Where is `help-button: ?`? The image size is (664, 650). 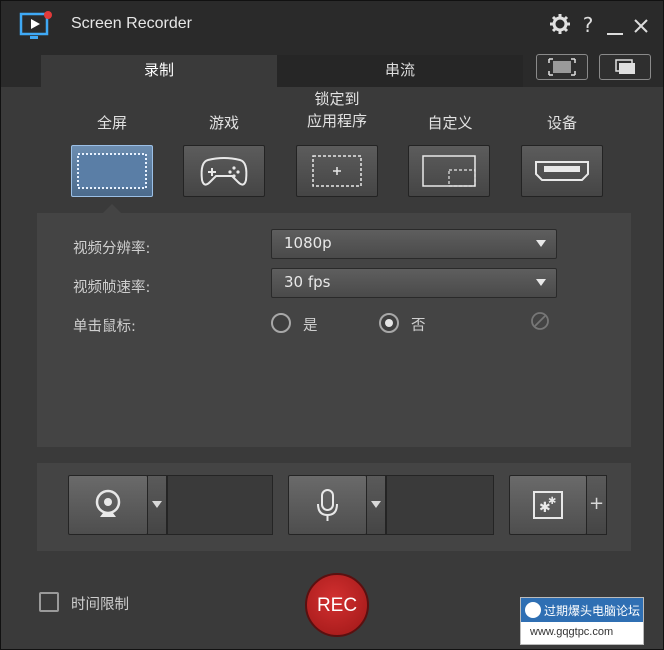
help-button: ? is located at coordinates (588, 25).